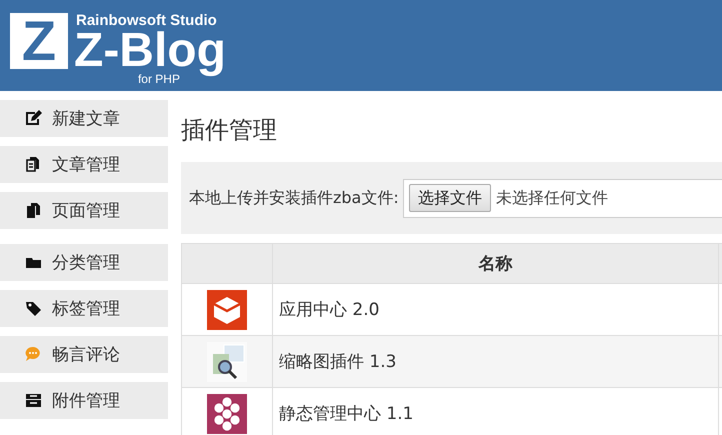 This screenshot has width=722, height=435. What do you see at coordinates (84, 262) in the screenshot?
I see `sidebar-item: 分类管理` at bounding box center [84, 262].